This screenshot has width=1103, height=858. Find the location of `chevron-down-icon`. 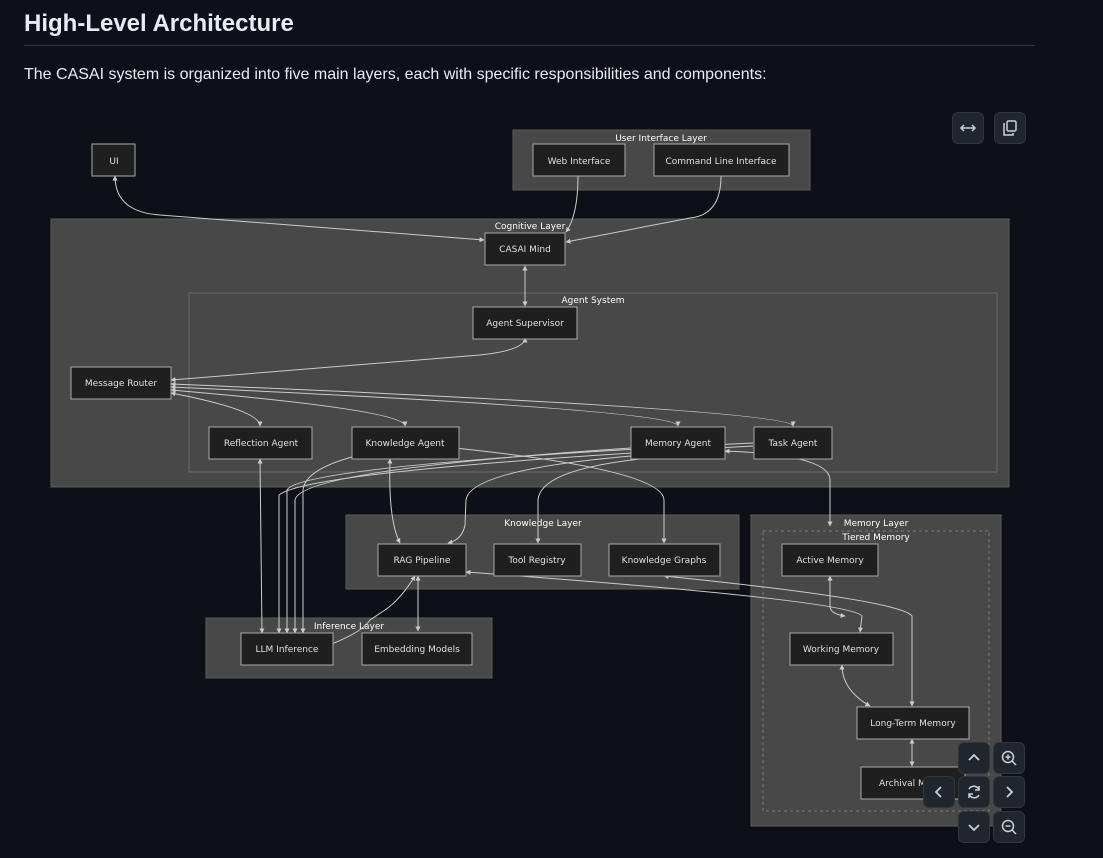

chevron-down-icon is located at coordinates (974, 828).